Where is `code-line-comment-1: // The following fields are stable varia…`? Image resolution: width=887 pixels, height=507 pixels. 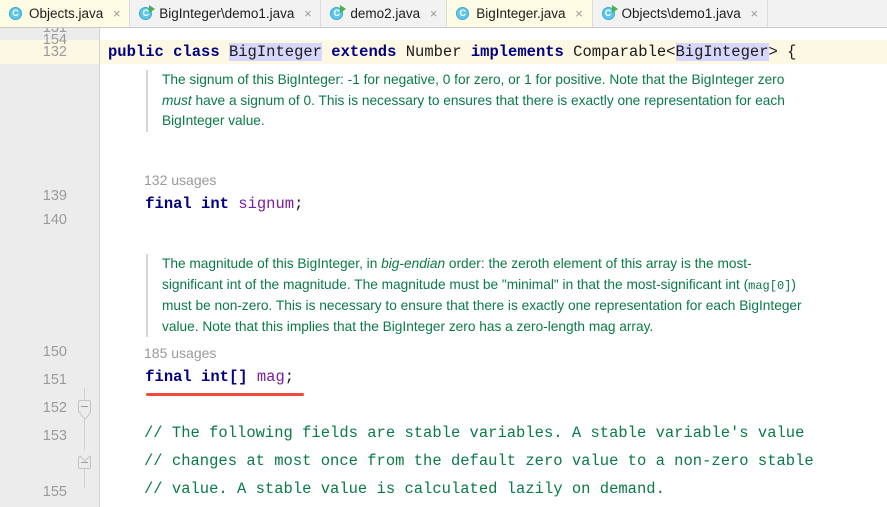
code-line-comment-1: // The following fields are stable varia… is located at coordinates (474, 433).